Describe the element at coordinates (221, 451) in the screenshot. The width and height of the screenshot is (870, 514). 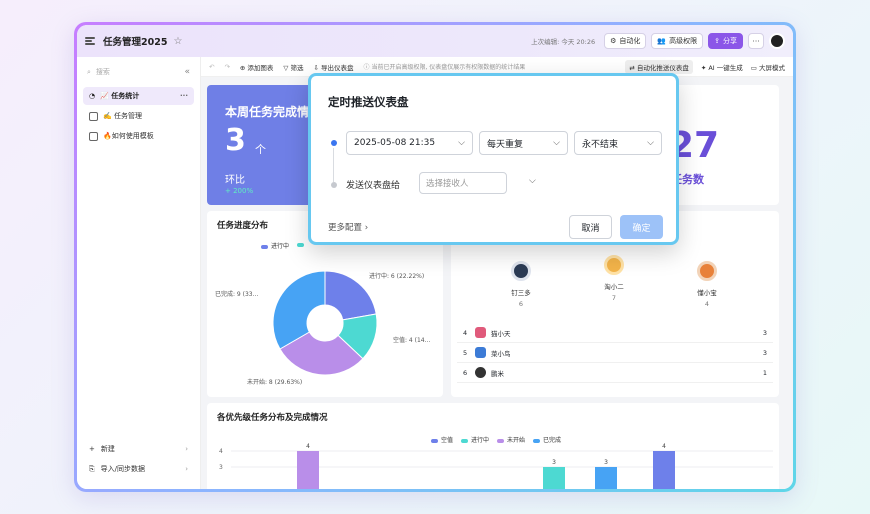
I see `y-tick-label: 4` at that location.